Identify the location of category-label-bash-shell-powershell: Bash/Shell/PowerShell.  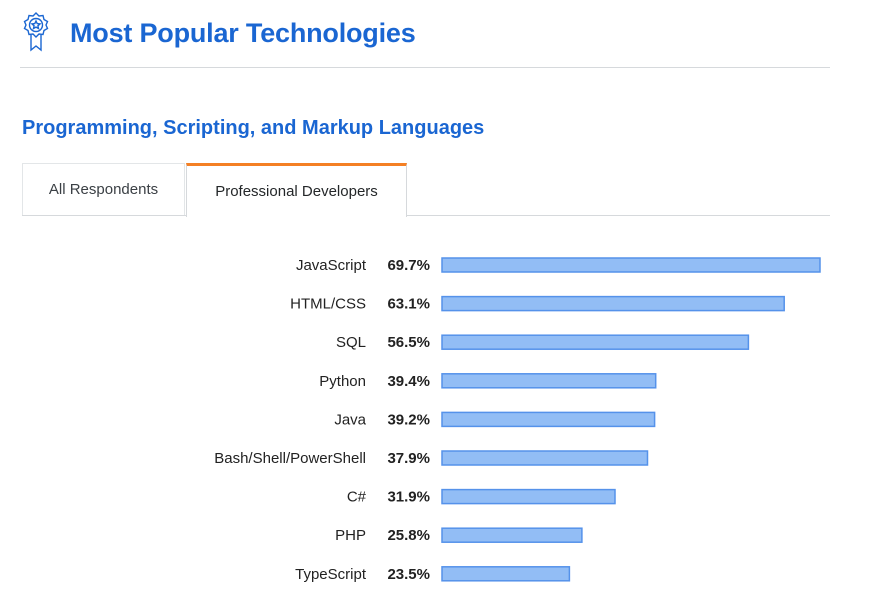
(290, 458).